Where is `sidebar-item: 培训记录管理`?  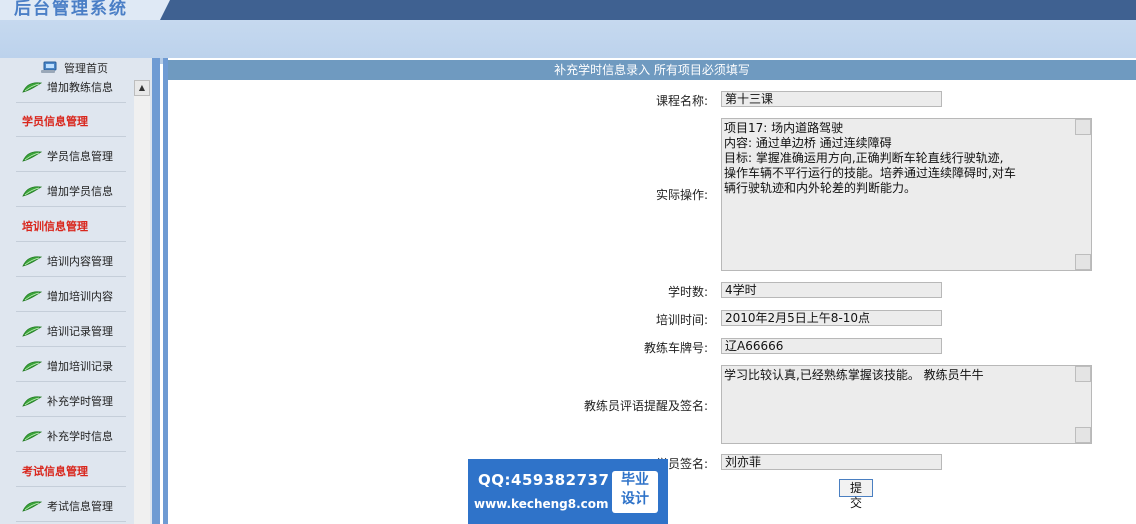
sidebar-item: 培训记录管理 is located at coordinates (71, 331).